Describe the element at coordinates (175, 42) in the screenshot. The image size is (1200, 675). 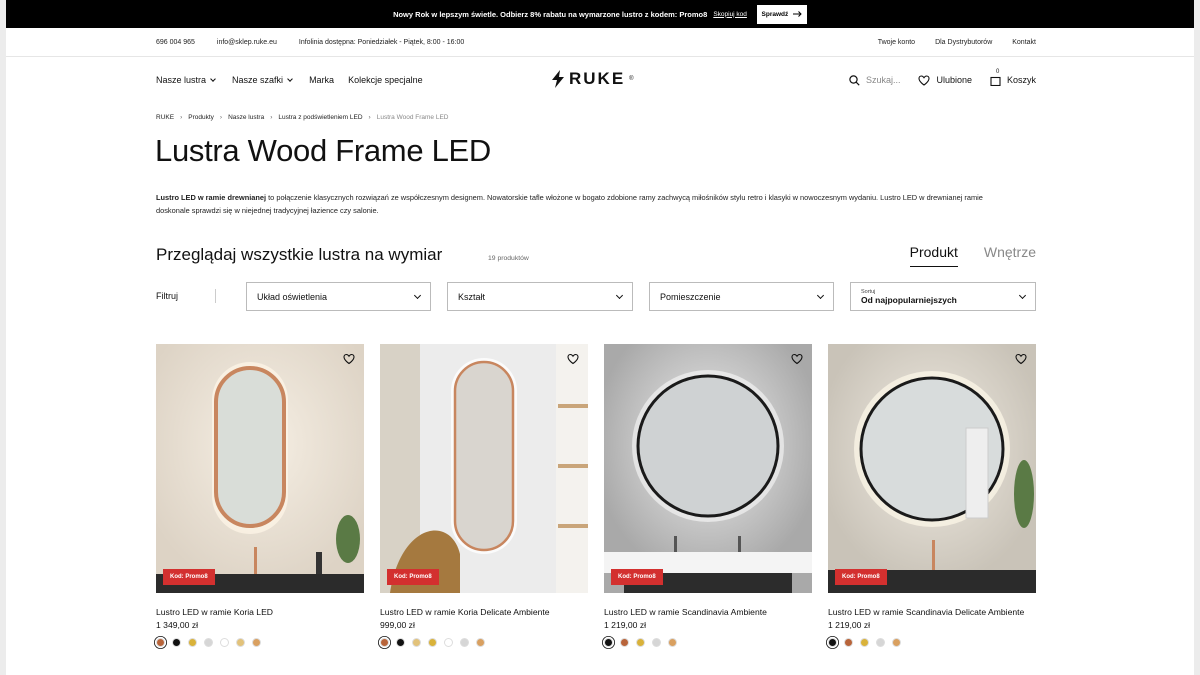
I see `phone-number: 696 004 965` at that location.